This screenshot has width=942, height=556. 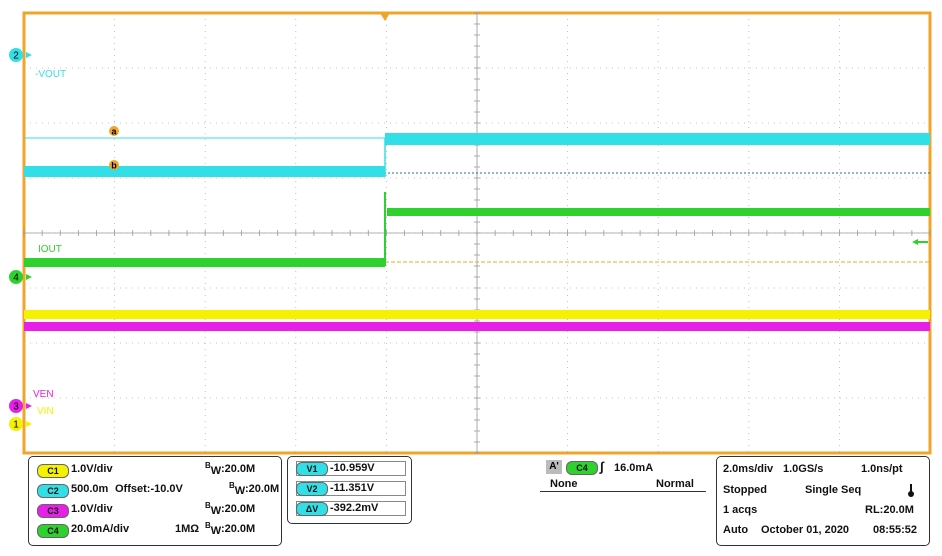 I want to click on ch3-waveform, so click(x=477, y=326).